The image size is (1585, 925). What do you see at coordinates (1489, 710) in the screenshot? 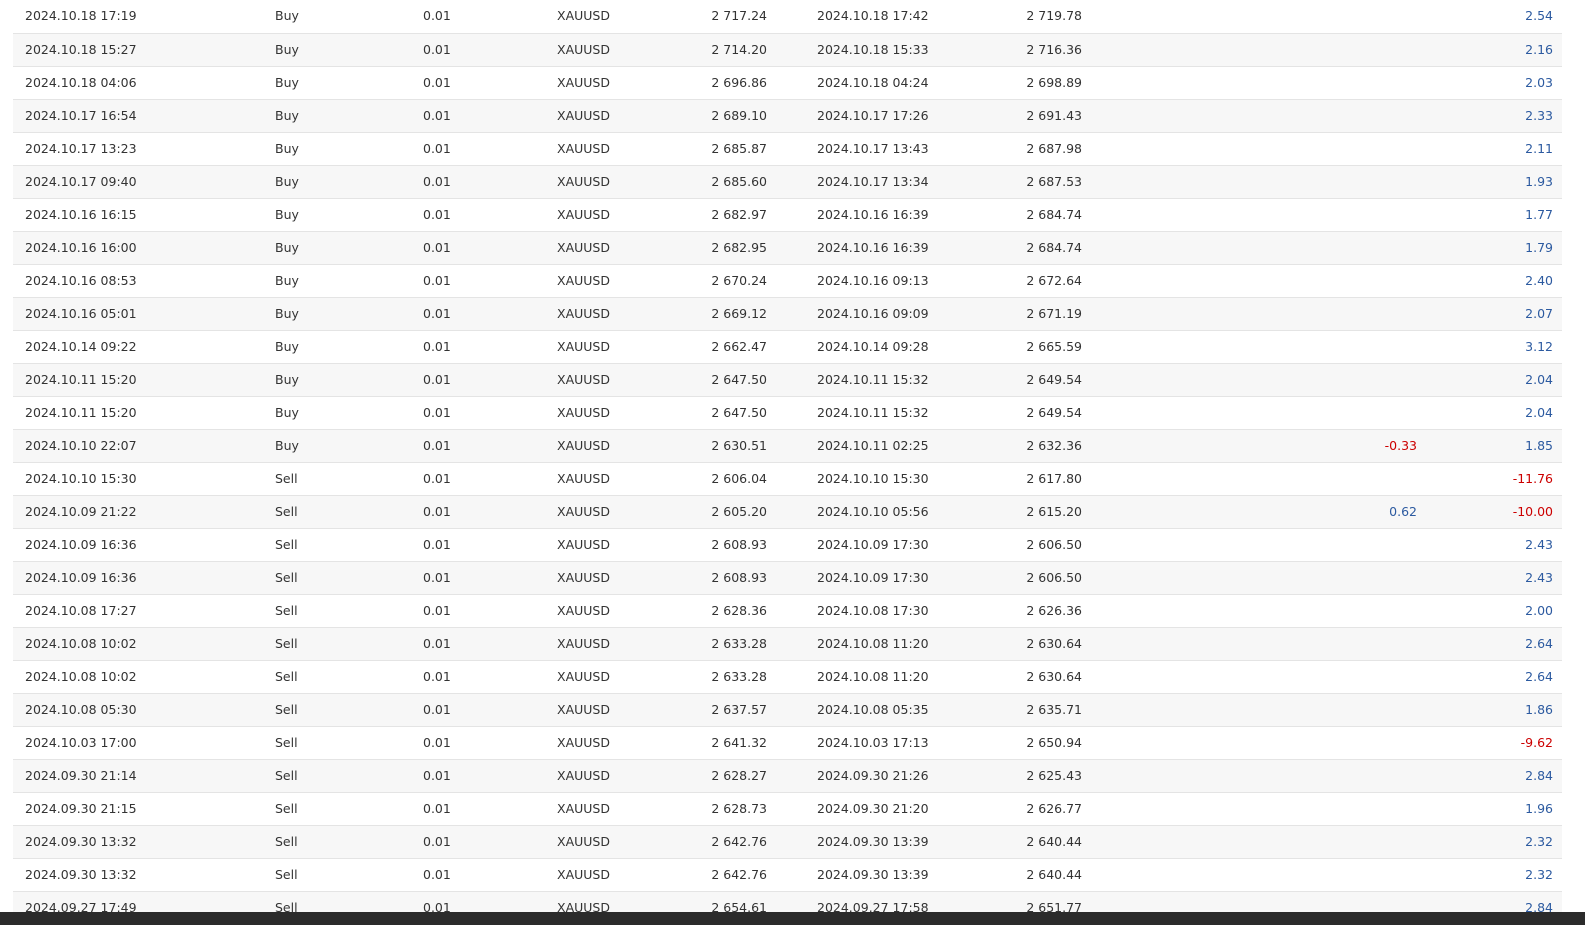
I see `profit-cell: 1.86` at bounding box center [1489, 710].